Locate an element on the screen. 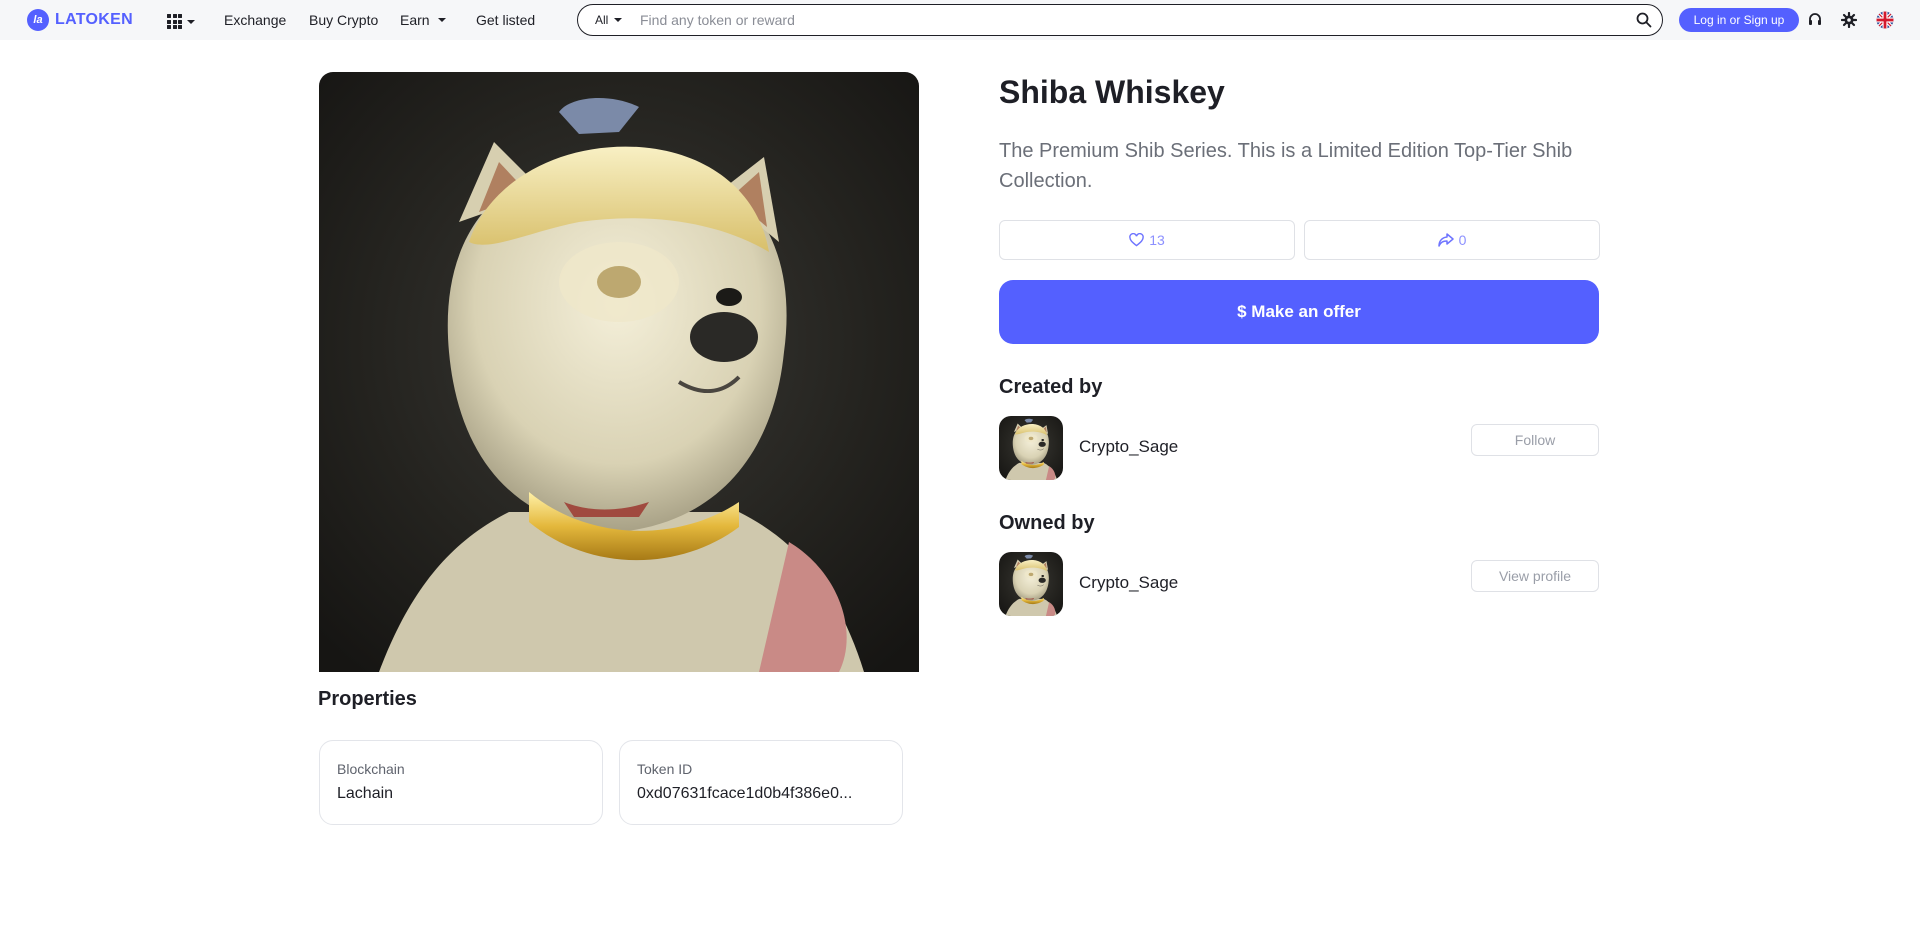  search-category-label: All is located at coordinates (602, 20).